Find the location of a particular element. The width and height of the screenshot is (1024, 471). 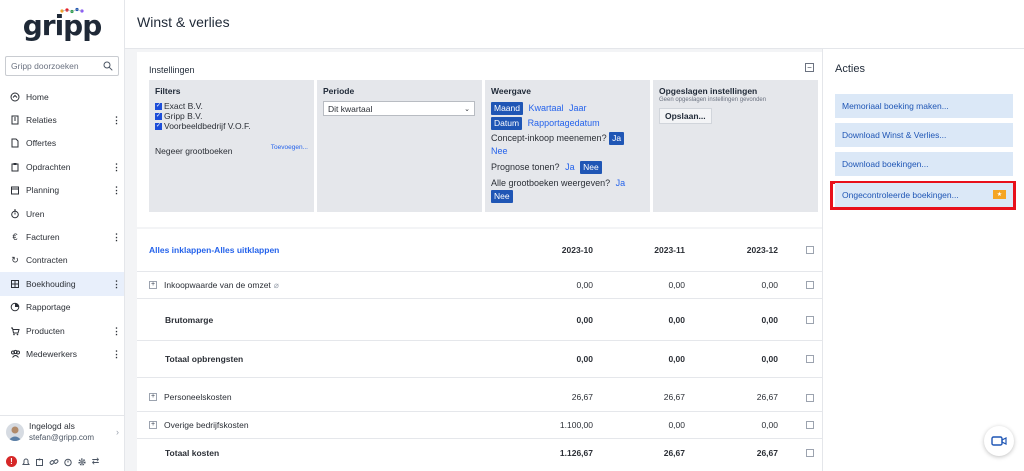

chevron-down-icon: ⌄ is located at coordinates (467, 109).